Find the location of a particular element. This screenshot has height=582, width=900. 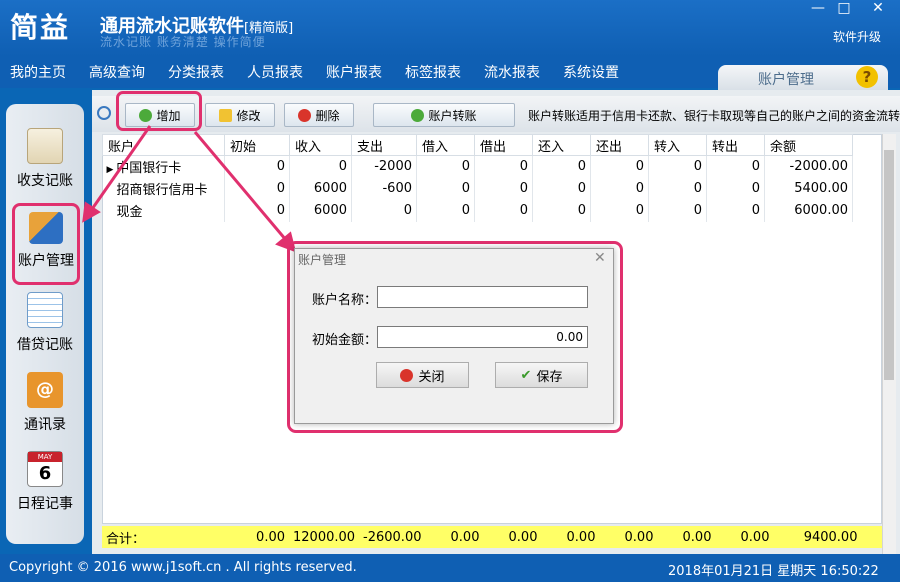

initial-amount-field is located at coordinates (482, 337).